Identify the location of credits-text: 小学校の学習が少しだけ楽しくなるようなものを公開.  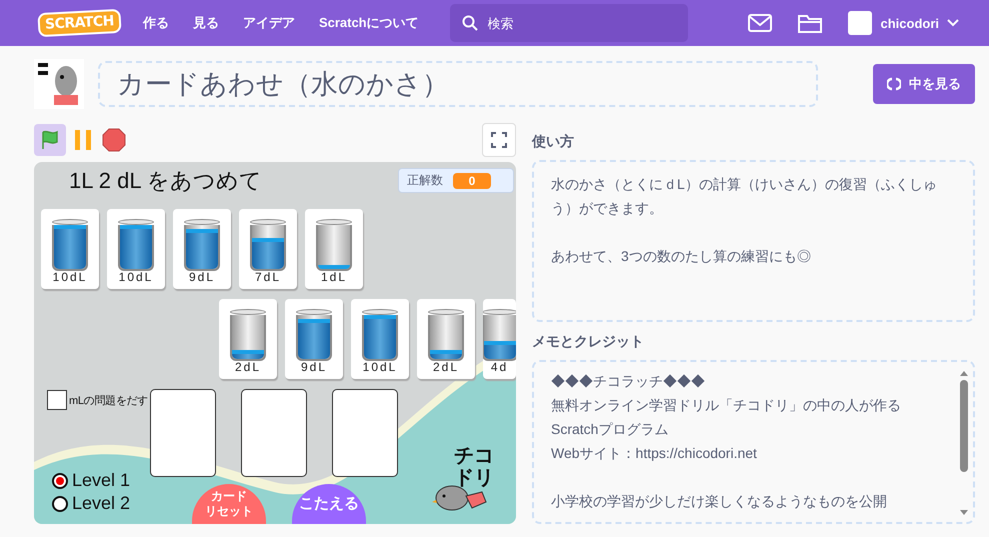
(719, 501).